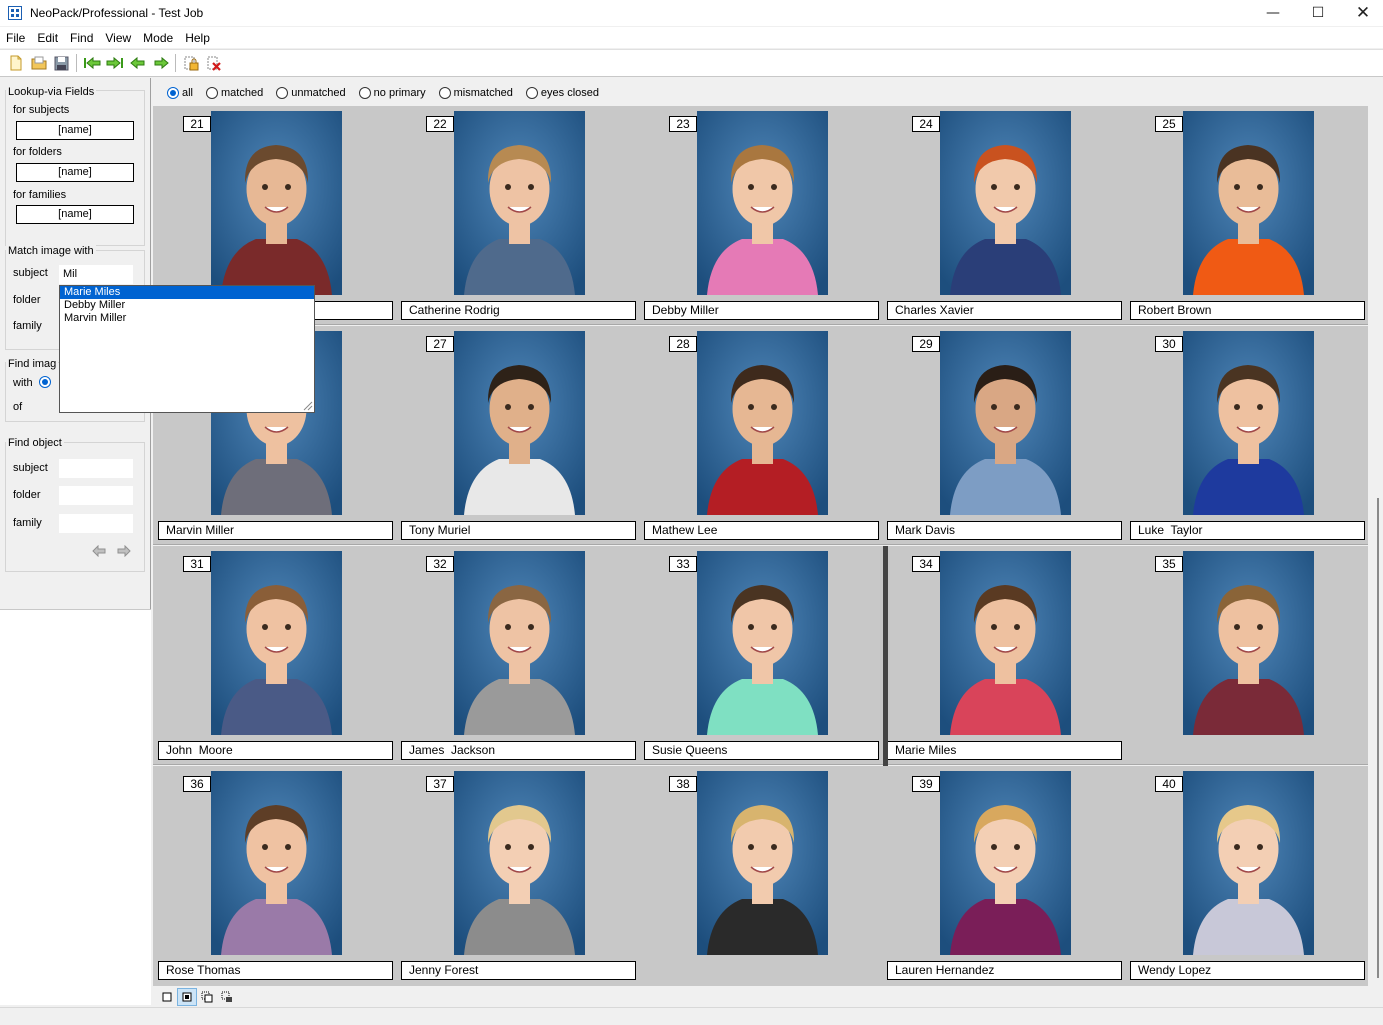 The width and height of the screenshot is (1383, 1025). I want to click on find-object-folder-input, so click(96, 495).